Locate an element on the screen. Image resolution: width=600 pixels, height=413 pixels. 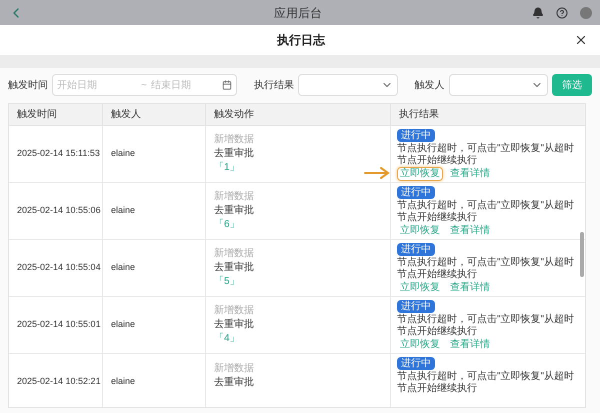
time-cell-text: 2025-02-14 10:52:21 is located at coordinates (59, 381).